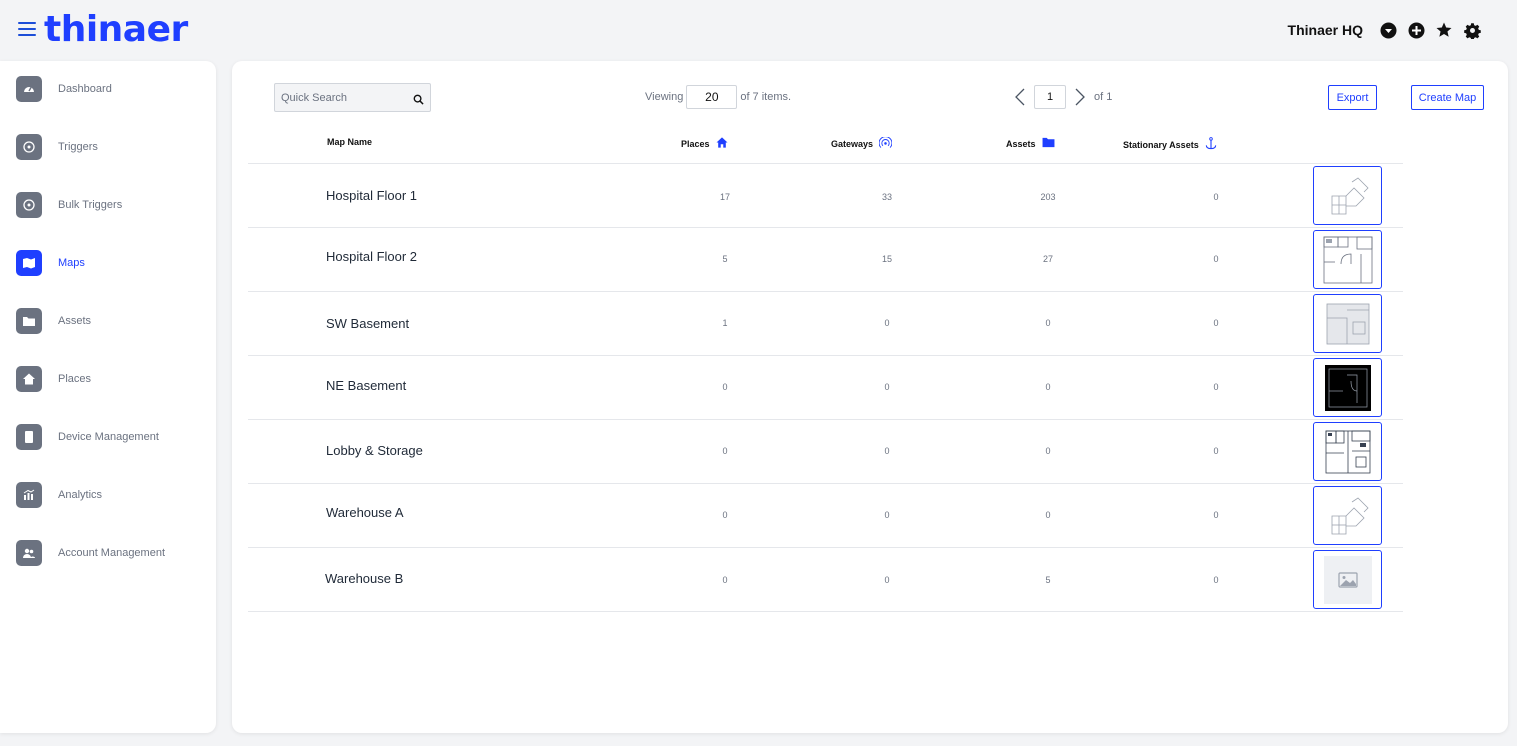 This screenshot has width=1517, height=746. Describe the element at coordinates (825, 452) in the screenshot. I see `table-row: Lobby & Storage 0 0 0 0` at that location.